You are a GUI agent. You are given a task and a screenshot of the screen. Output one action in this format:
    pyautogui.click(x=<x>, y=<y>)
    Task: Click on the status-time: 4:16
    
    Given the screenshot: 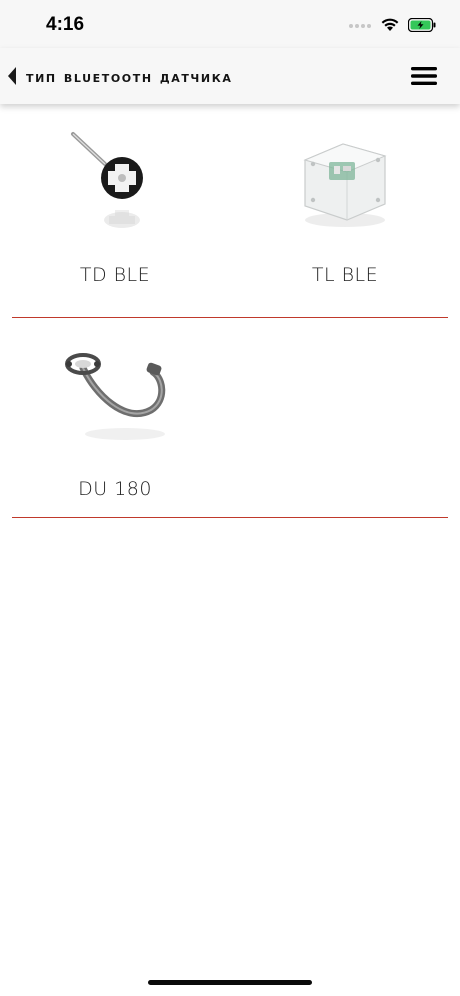 What is the action you would take?
    pyautogui.click(x=65, y=24)
    